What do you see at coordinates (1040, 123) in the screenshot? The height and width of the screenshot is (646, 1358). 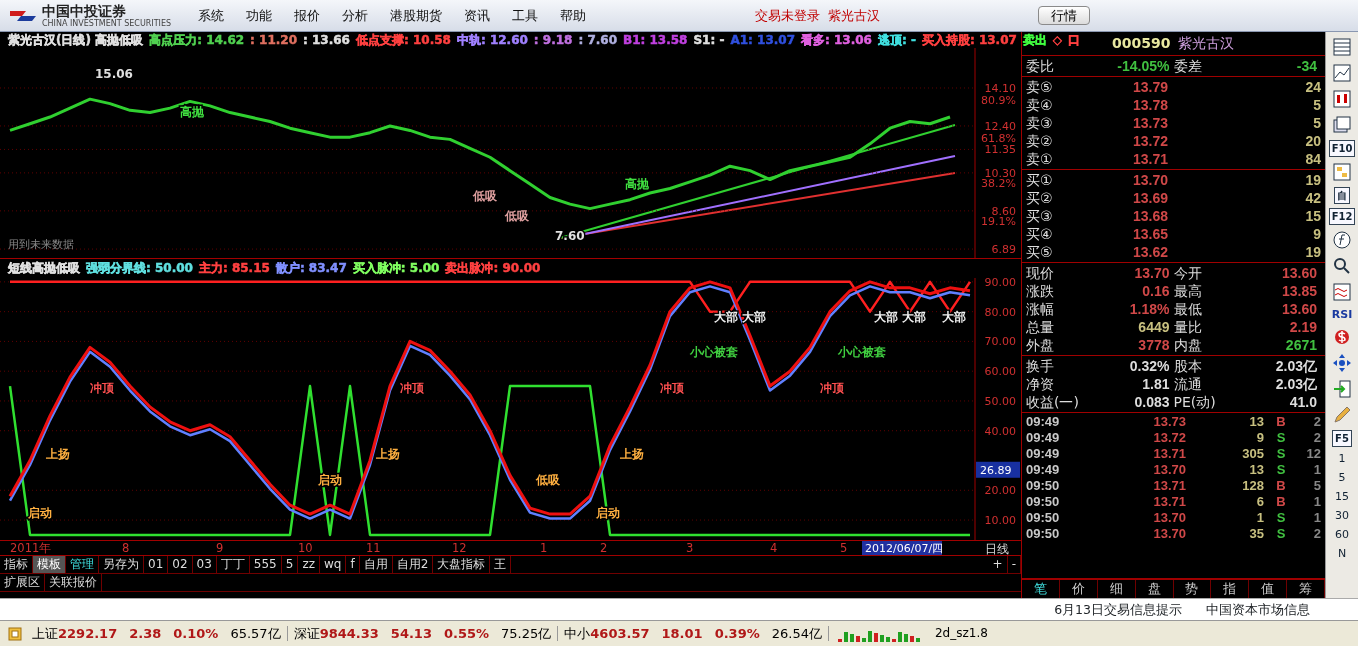 I see `quote-label: 卖③` at bounding box center [1040, 123].